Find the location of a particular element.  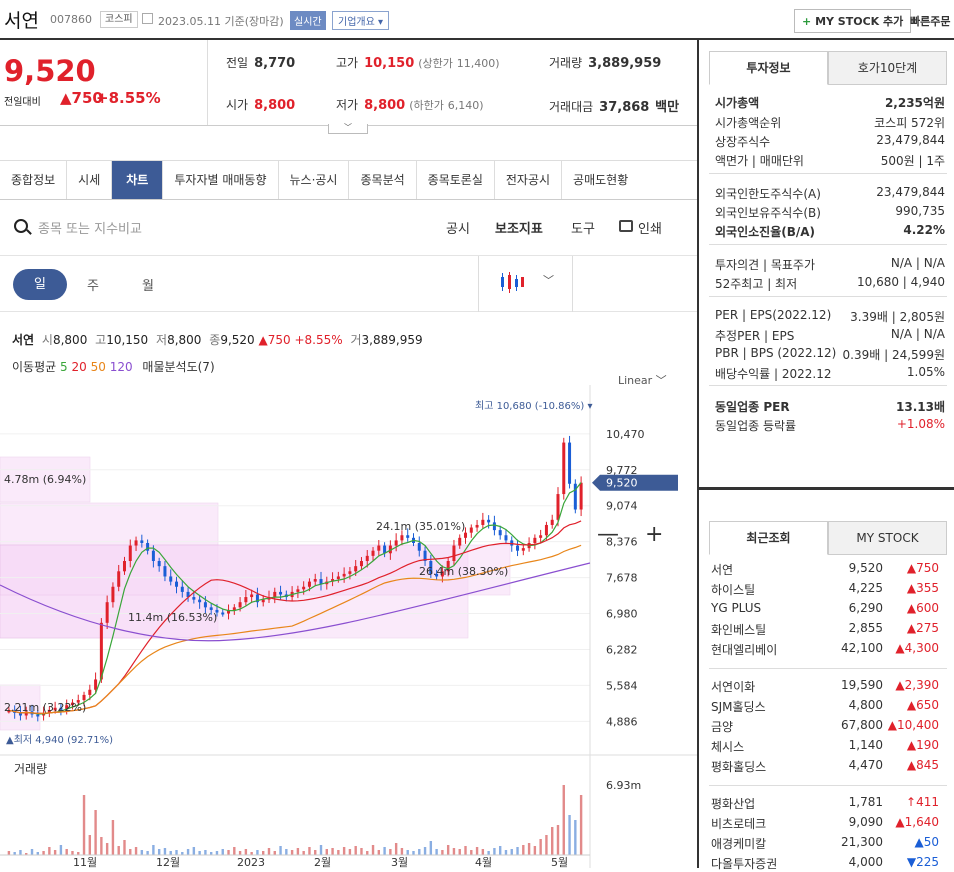

add-mystock-button: + MY STOCK 추가 is located at coordinates (853, 21).